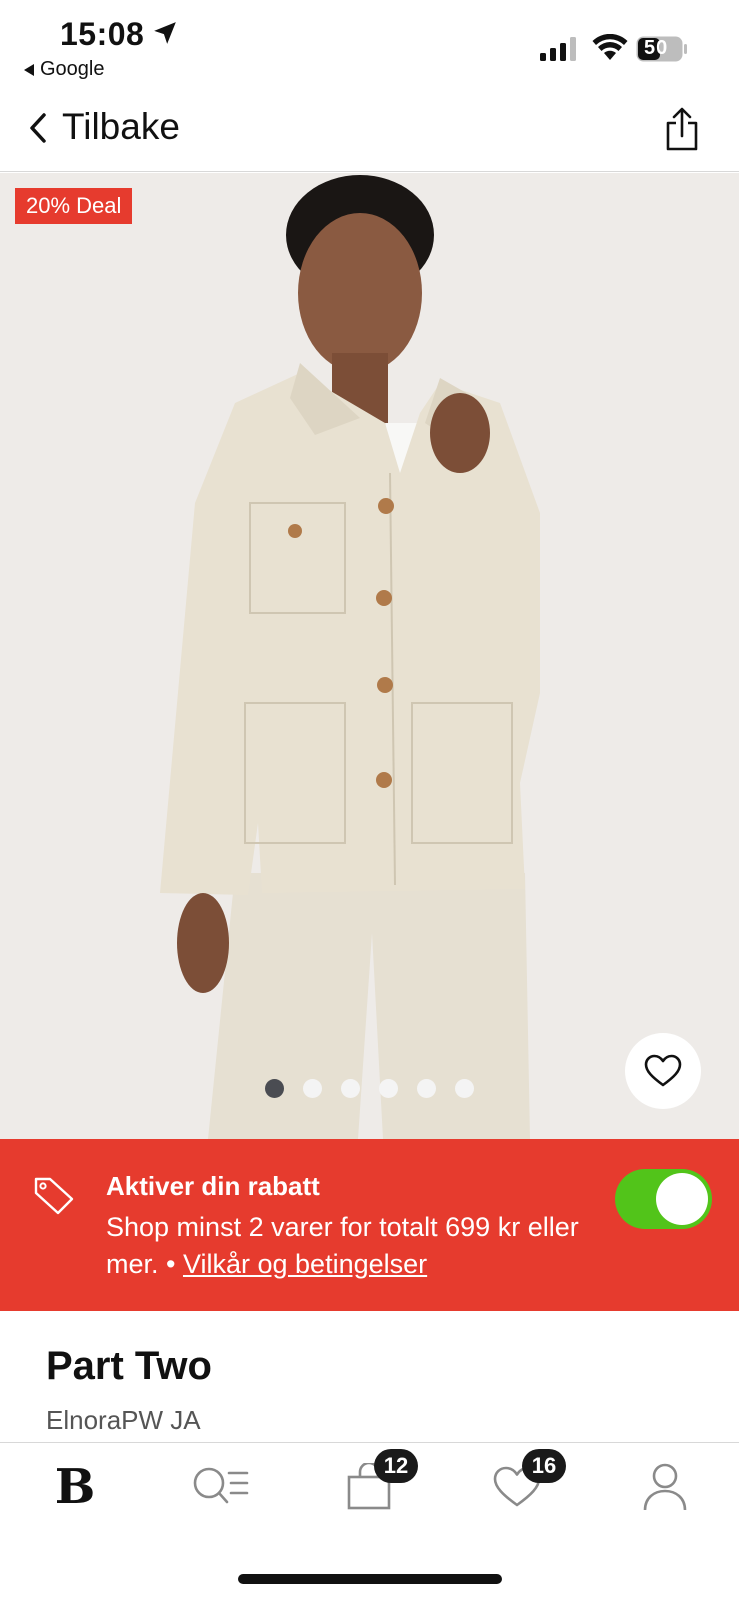 This screenshot has width=739, height=1600. I want to click on status-bar: 15:08 Google 50, so click(369, 44).